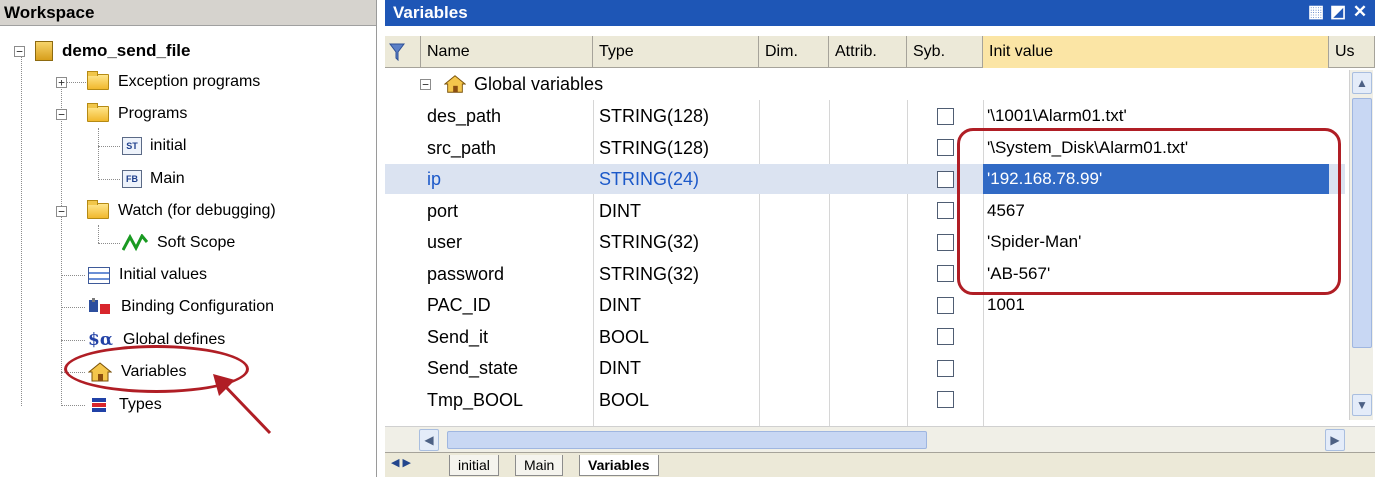  I want to click on column-header-init-value: Init value, so click(1156, 52).